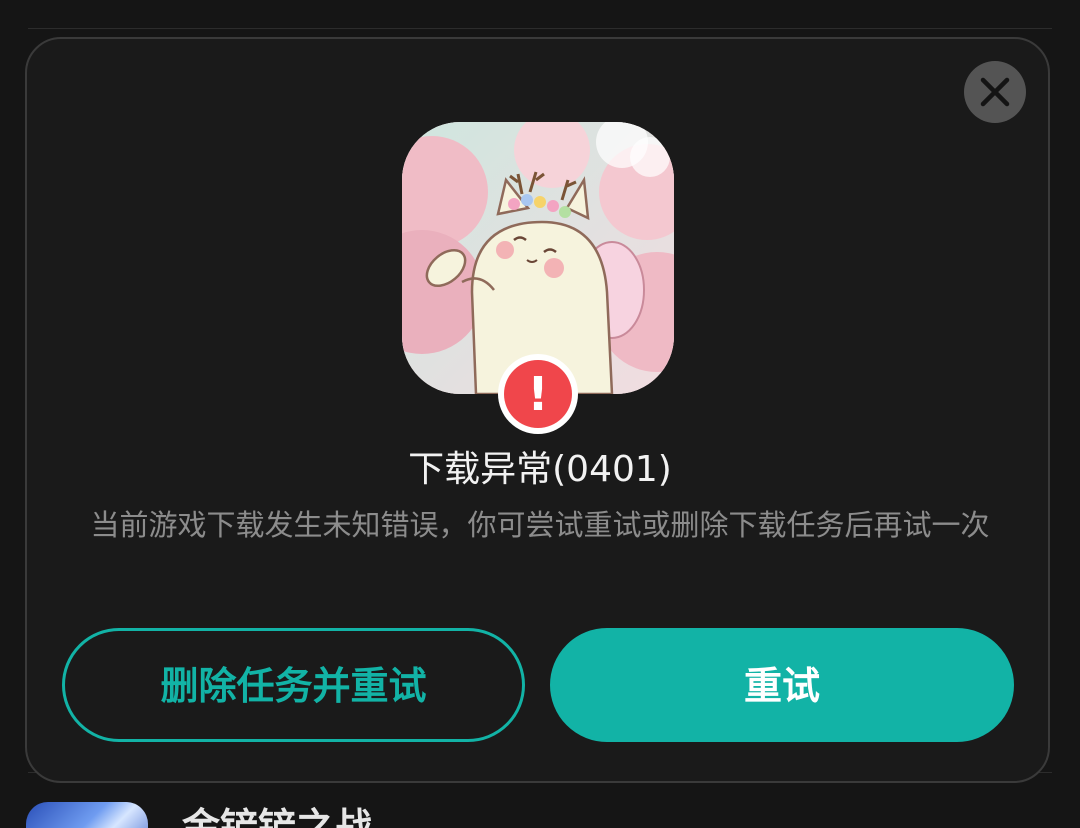 This screenshot has width=1080, height=828. What do you see at coordinates (87, 815) in the screenshot?
I see `background-app-icon` at bounding box center [87, 815].